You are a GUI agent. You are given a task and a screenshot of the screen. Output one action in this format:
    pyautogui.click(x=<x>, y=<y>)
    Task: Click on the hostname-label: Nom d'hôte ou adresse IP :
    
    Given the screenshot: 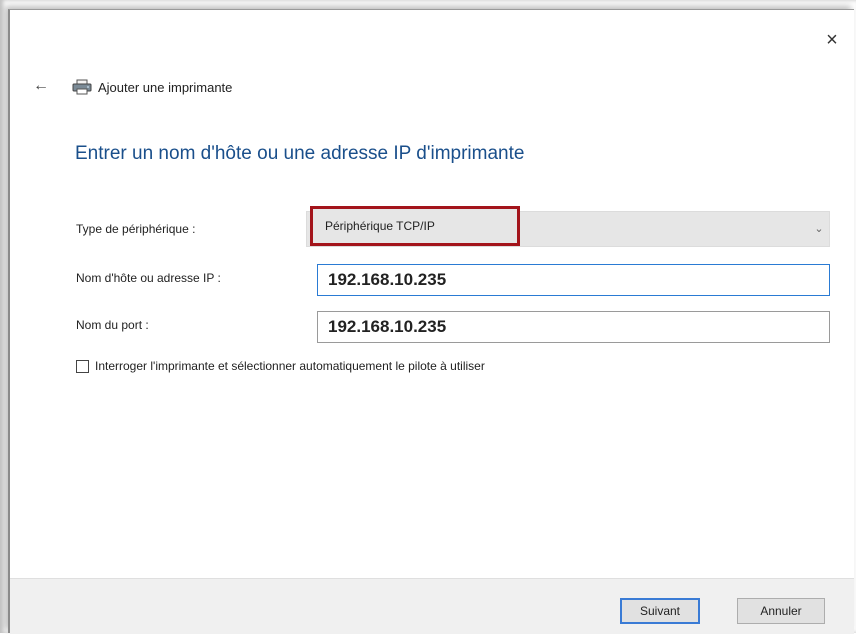 What is the action you would take?
    pyautogui.click(x=148, y=278)
    